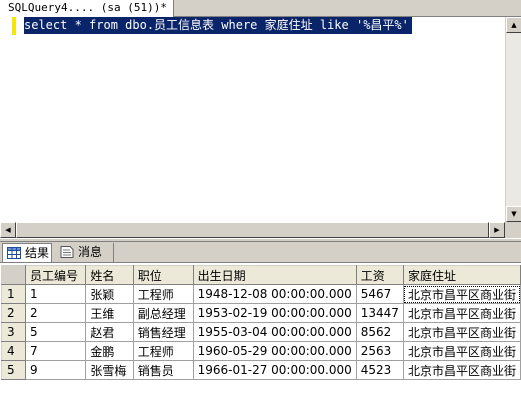 The width and height of the screenshot is (521, 403). What do you see at coordinates (274, 332) in the screenshot?
I see `grid-cell: 1955-03-04 00:00:00.000` at bounding box center [274, 332].